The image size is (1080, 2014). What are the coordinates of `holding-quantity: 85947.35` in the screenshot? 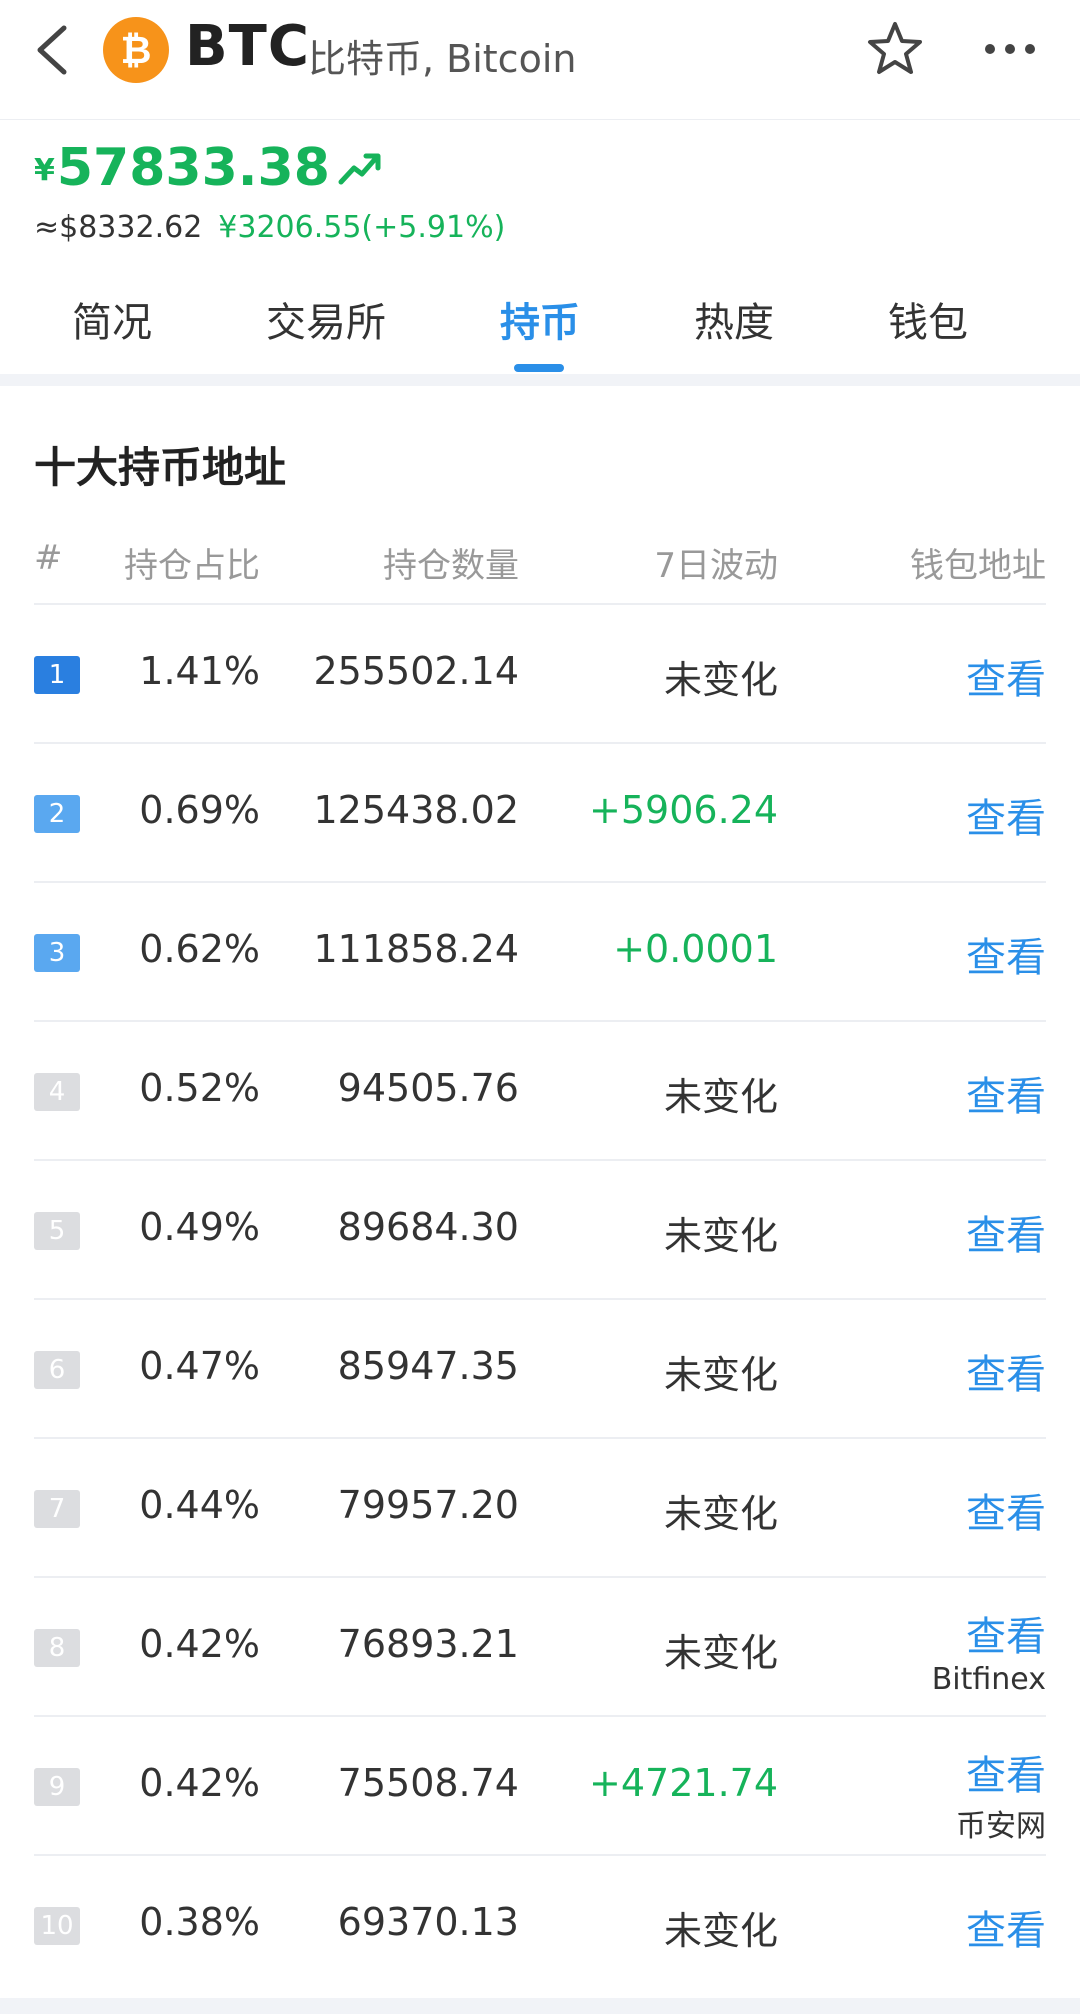 It's located at (428, 1366).